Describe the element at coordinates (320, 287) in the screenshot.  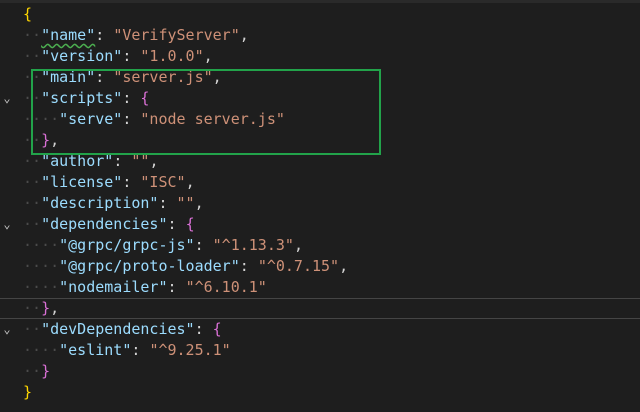
I see `code-line: ····"nodemailer": "^6.10.1"` at that location.